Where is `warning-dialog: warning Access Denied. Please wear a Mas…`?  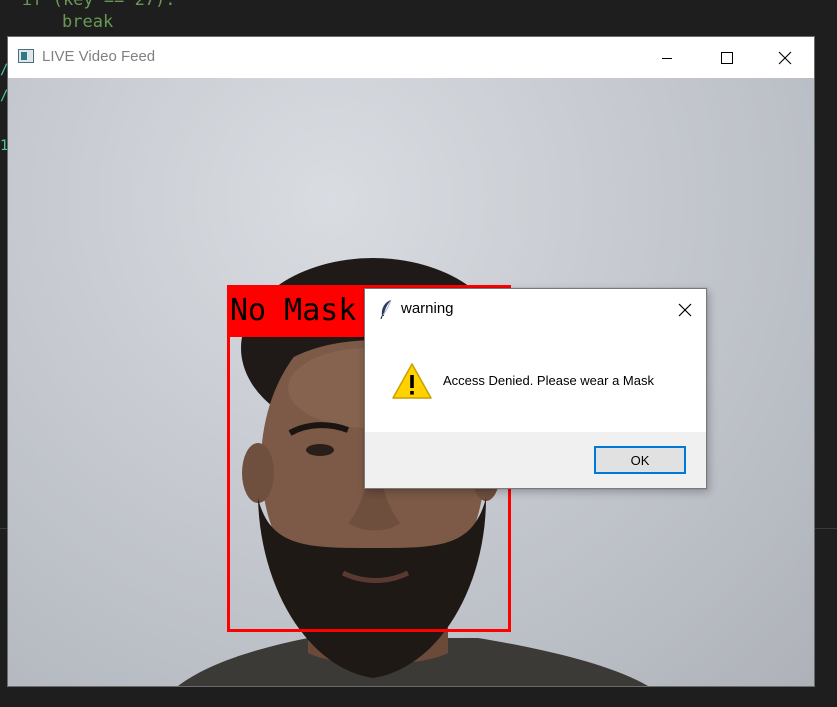
warning-dialog: warning Access Denied. Please wear a Mas… is located at coordinates (535, 388).